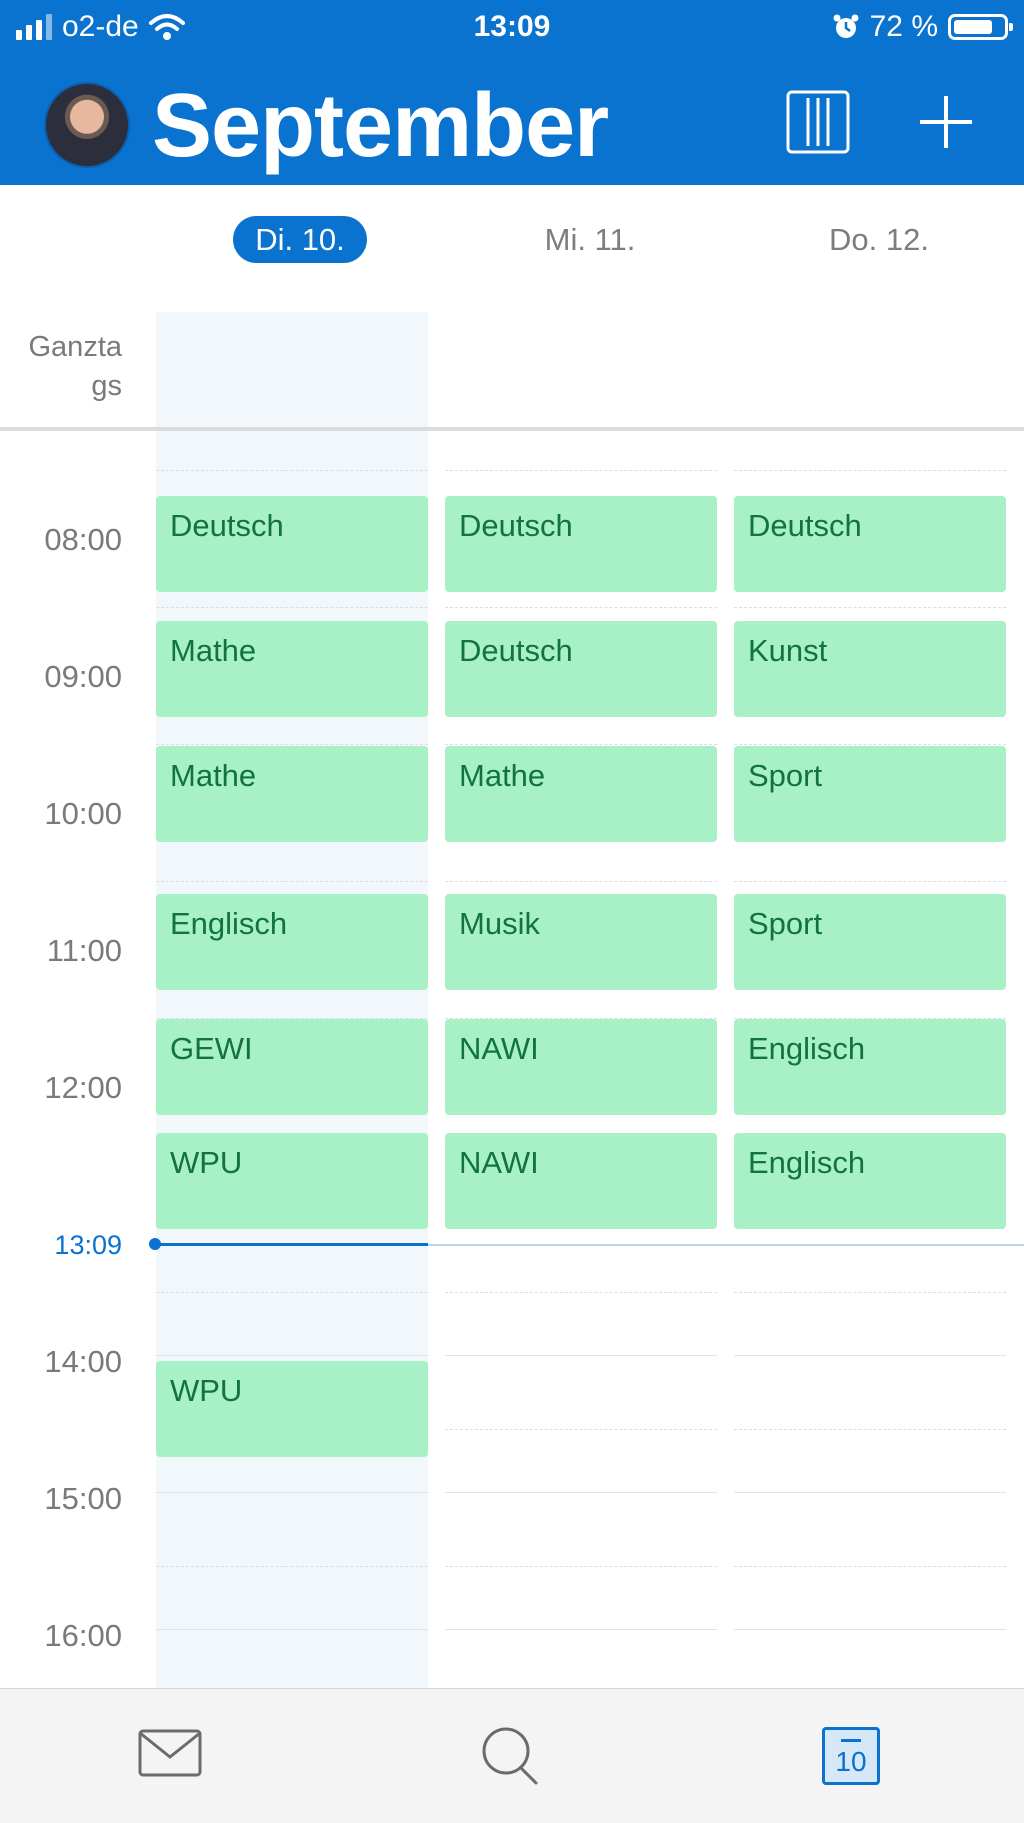 This screenshot has width=1024, height=1823. What do you see at coordinates (83, 676) in the screenshot?
I see `hour-label: 09:00` at bounding box center [83, 676].